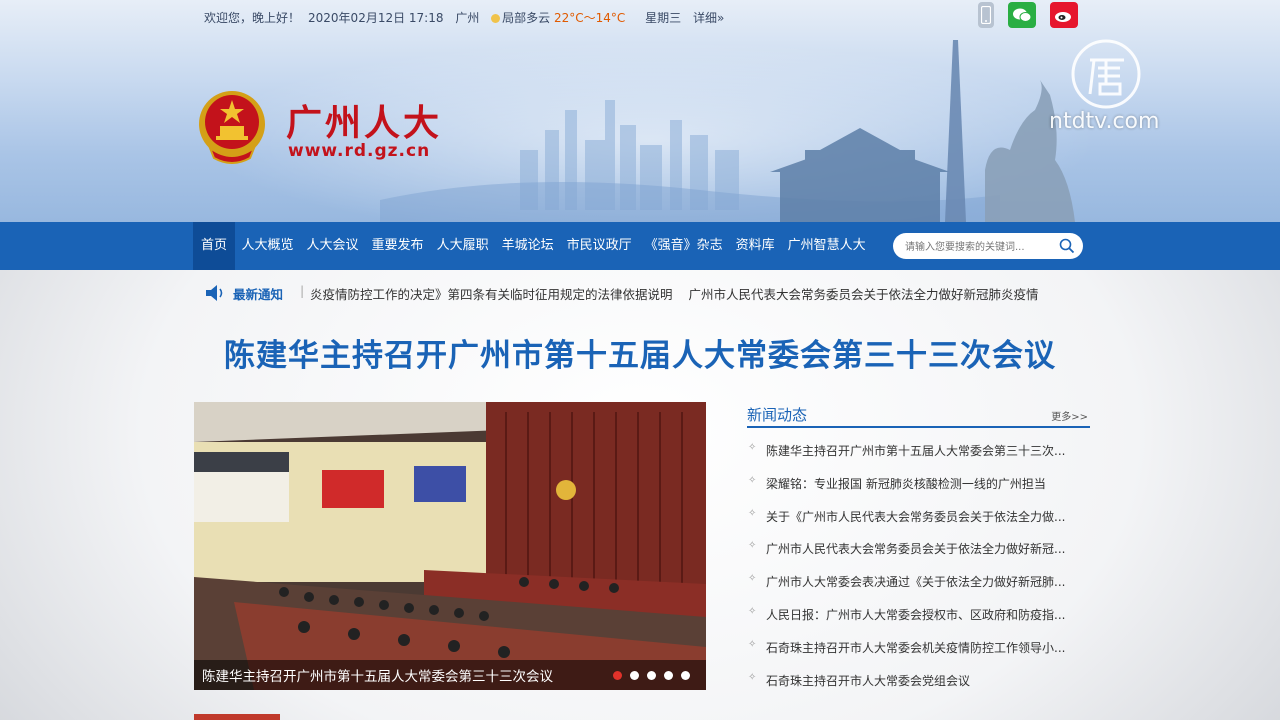 This screenshot has height=720, width=1280. What do you see at coordinates (590, 18) in the screenshot?
I see `temperature-text: 22°C～14°C` at bounding box center [590, 18].